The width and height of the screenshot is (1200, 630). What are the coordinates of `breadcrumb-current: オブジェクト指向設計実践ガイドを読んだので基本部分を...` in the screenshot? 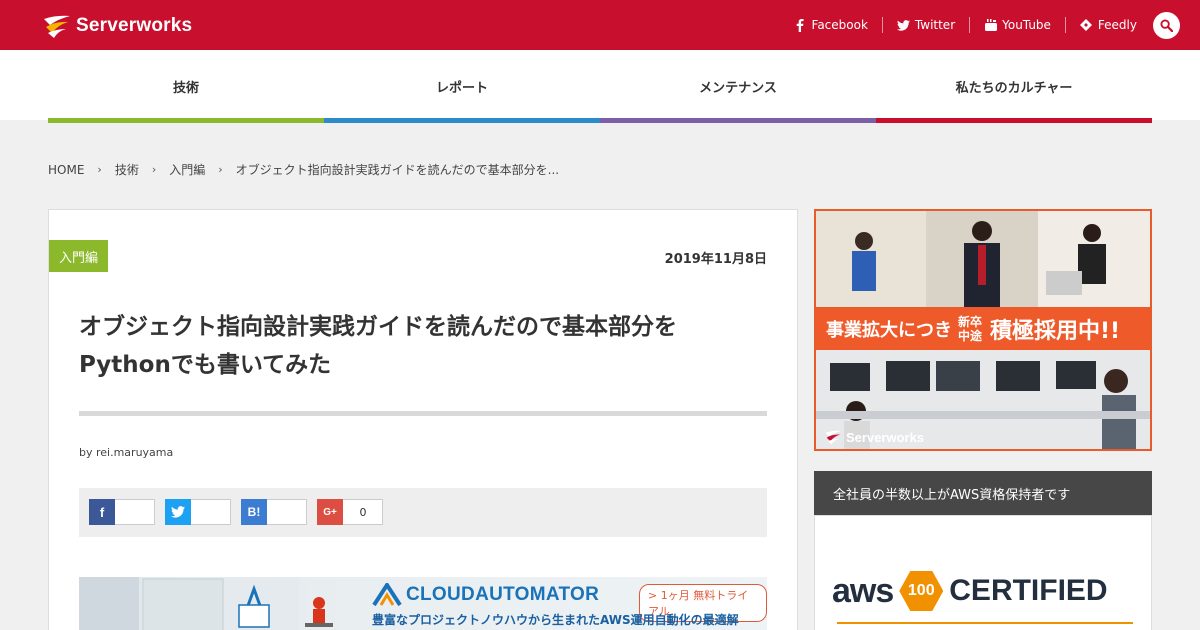 It's located at (397, 170).